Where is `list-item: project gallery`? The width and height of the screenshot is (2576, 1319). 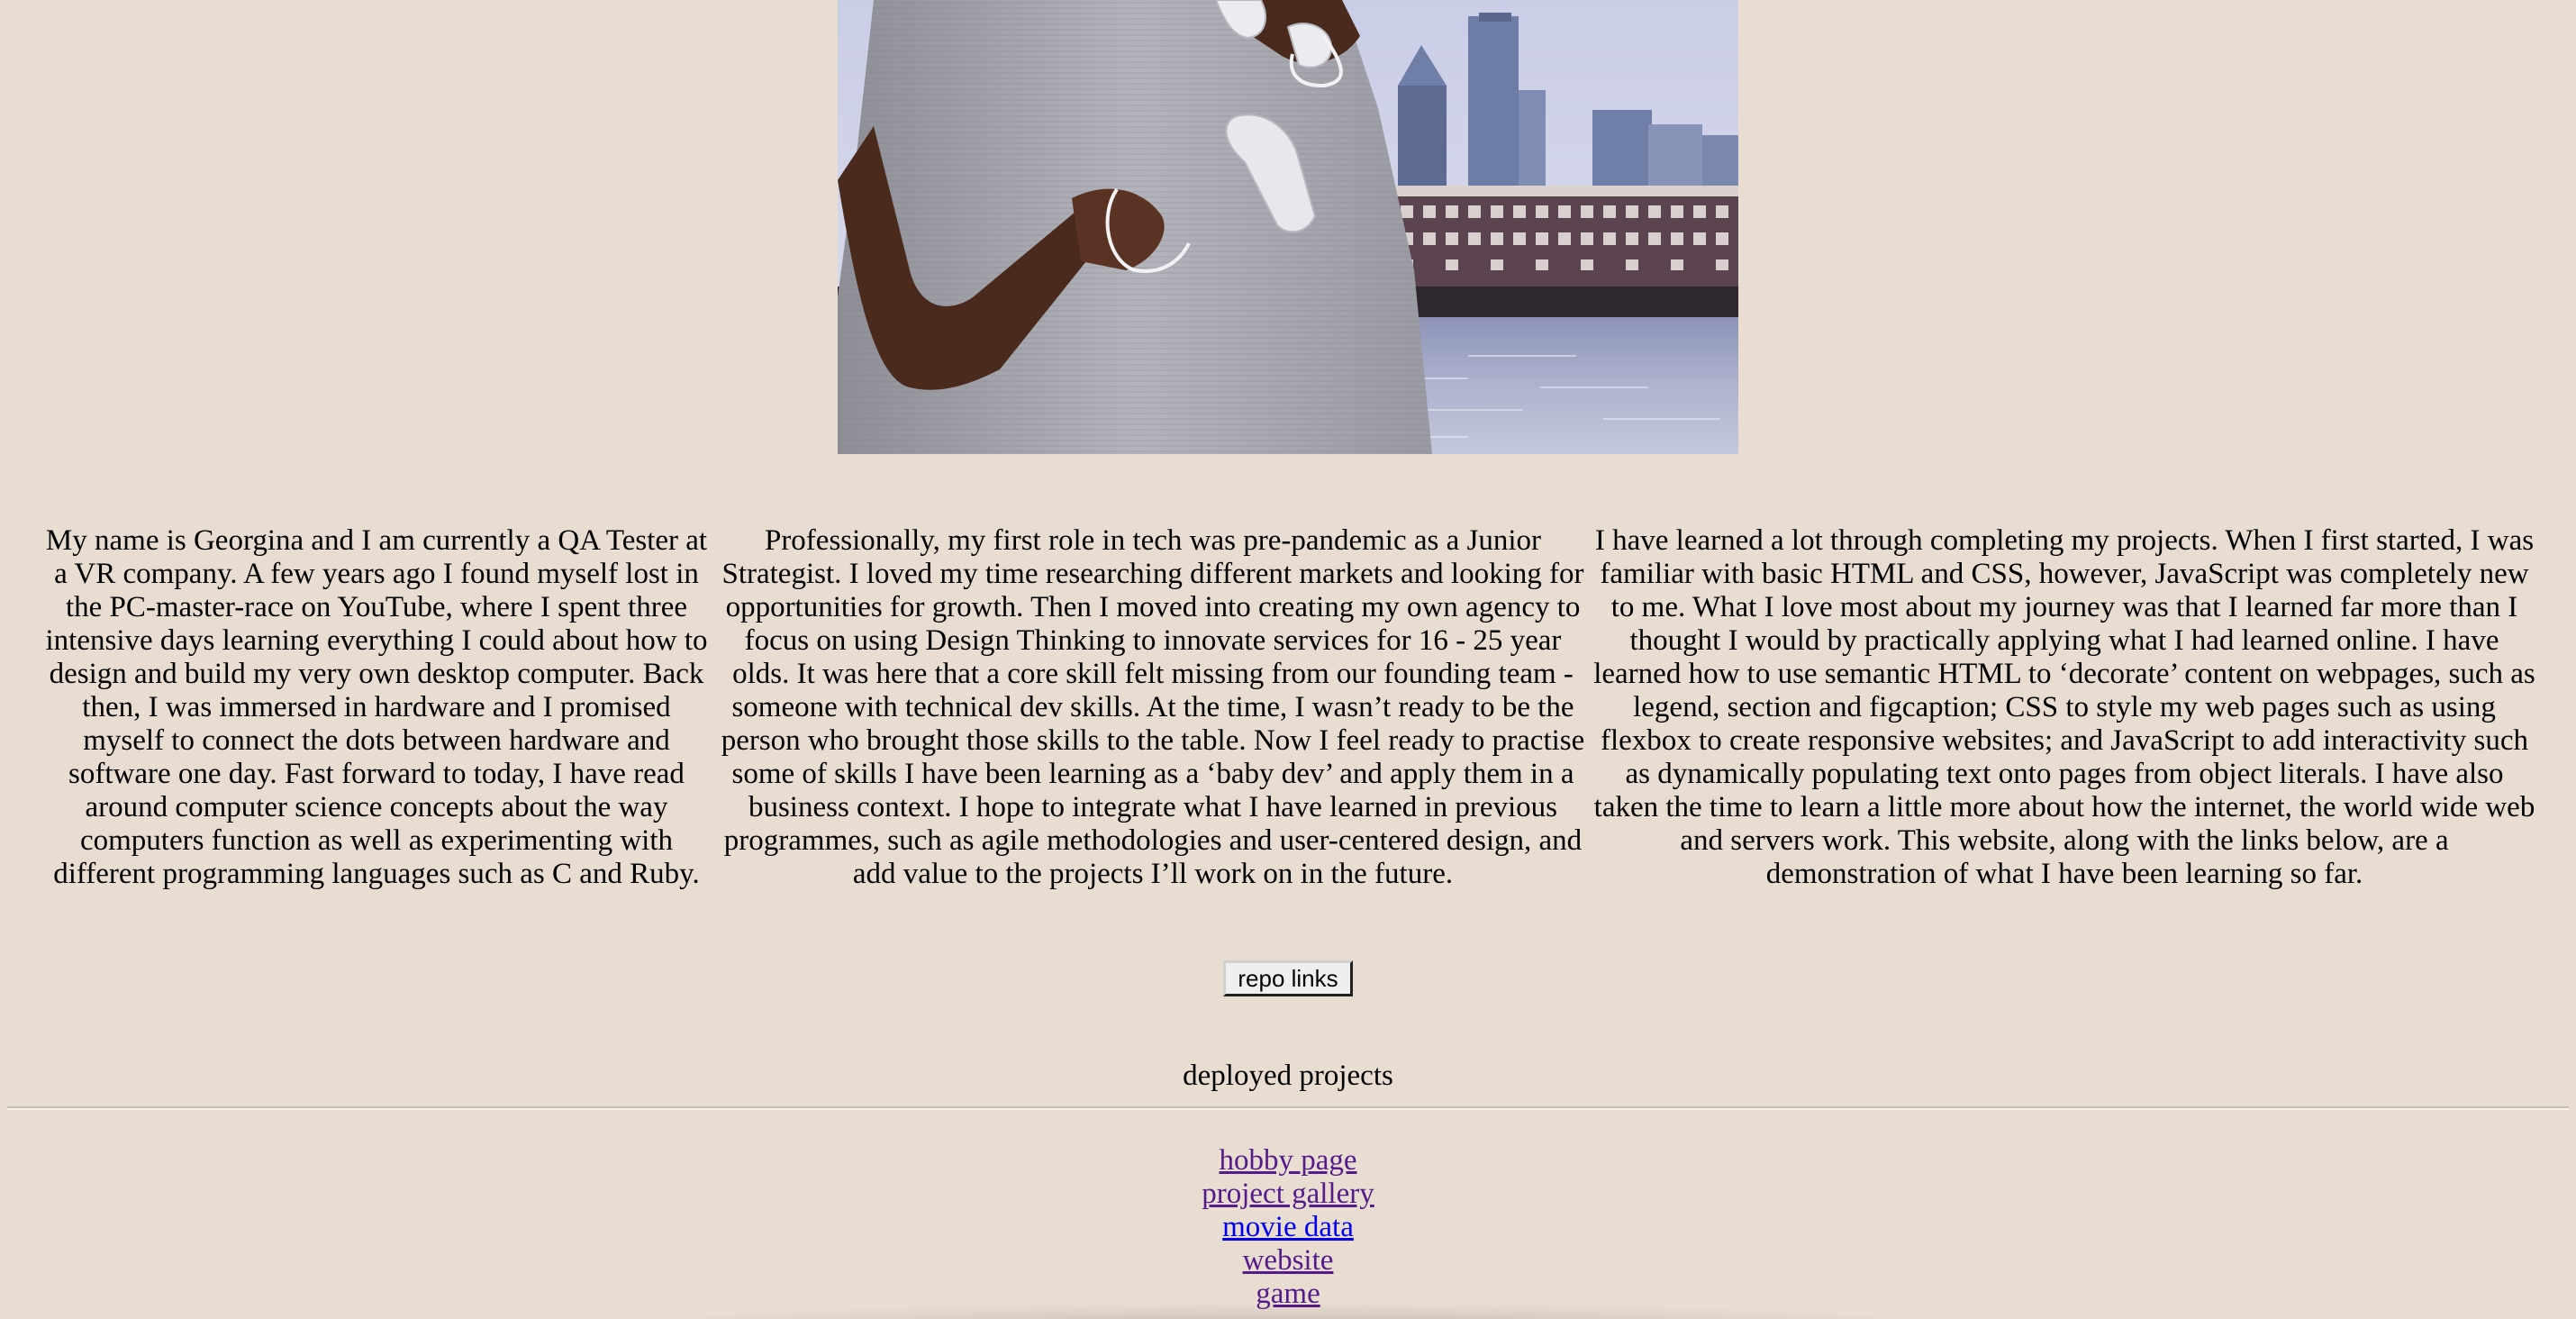 list-item: project gallery is located at coordinates (1288, 1194).